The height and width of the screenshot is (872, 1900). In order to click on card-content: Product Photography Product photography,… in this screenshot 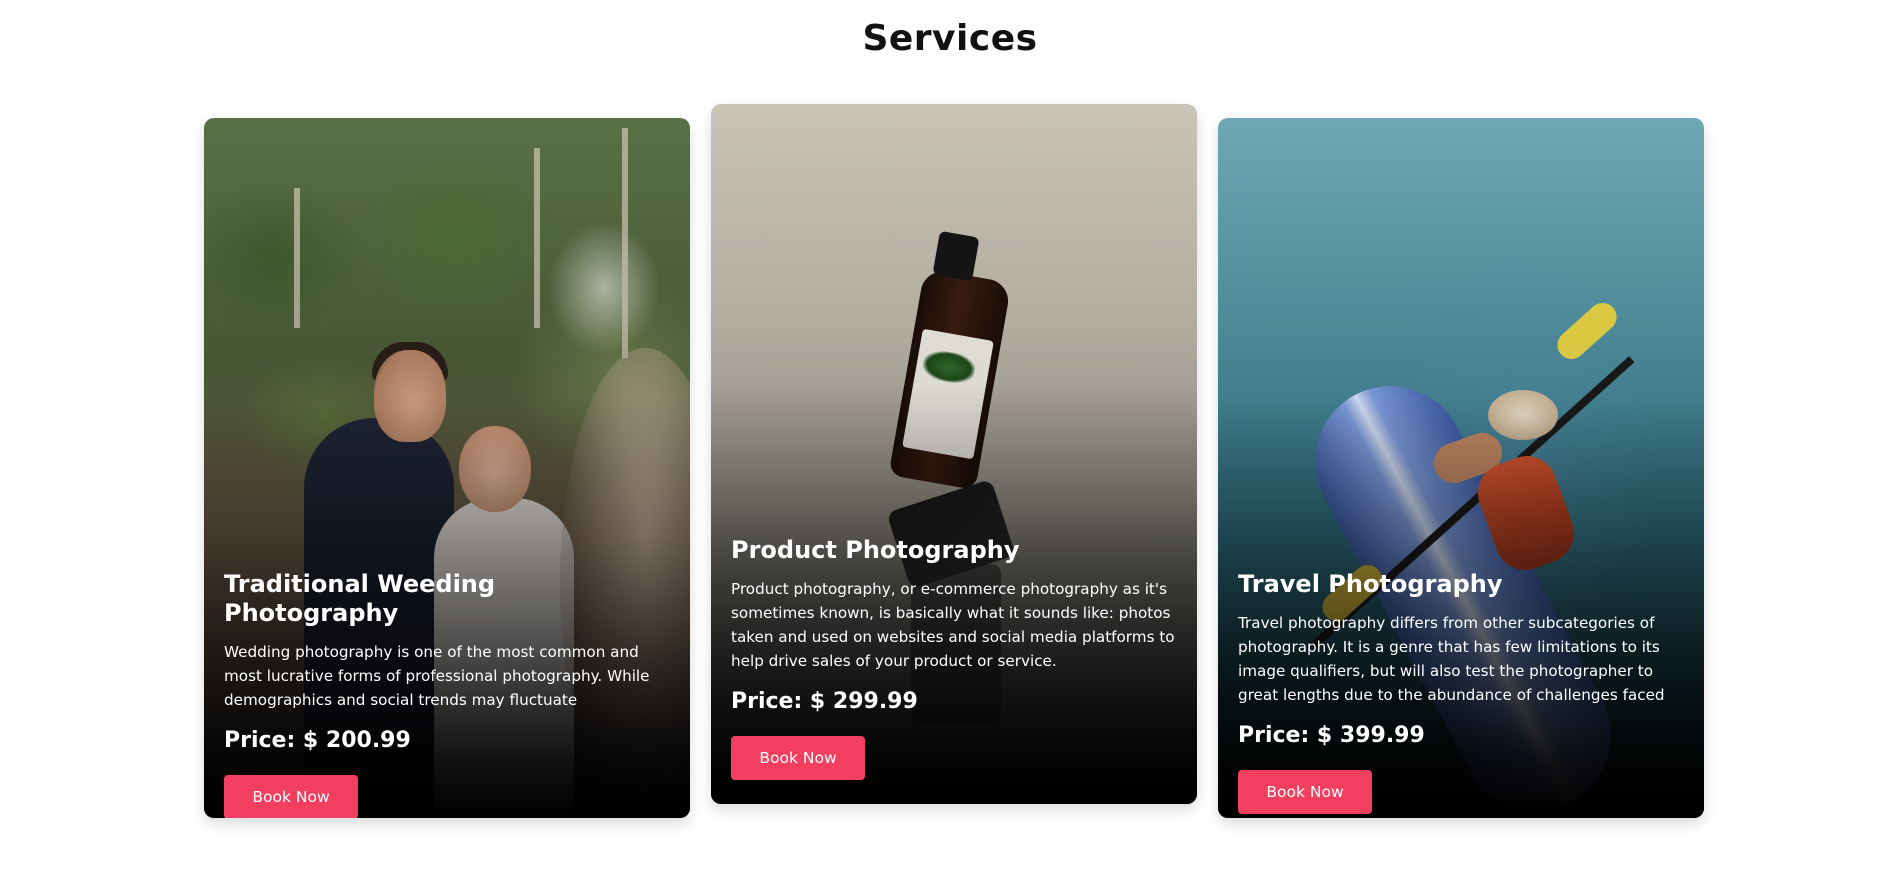, I will do `click(955, 658)`.